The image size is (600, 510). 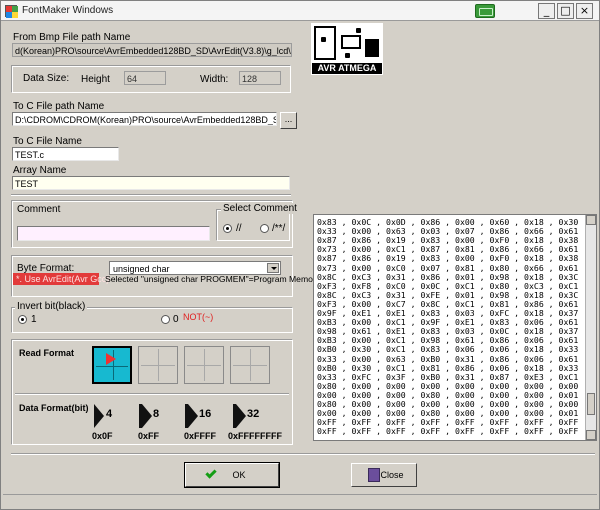 I want to click on data-format-16bit-icon: 16, so click(x=199, y=417).